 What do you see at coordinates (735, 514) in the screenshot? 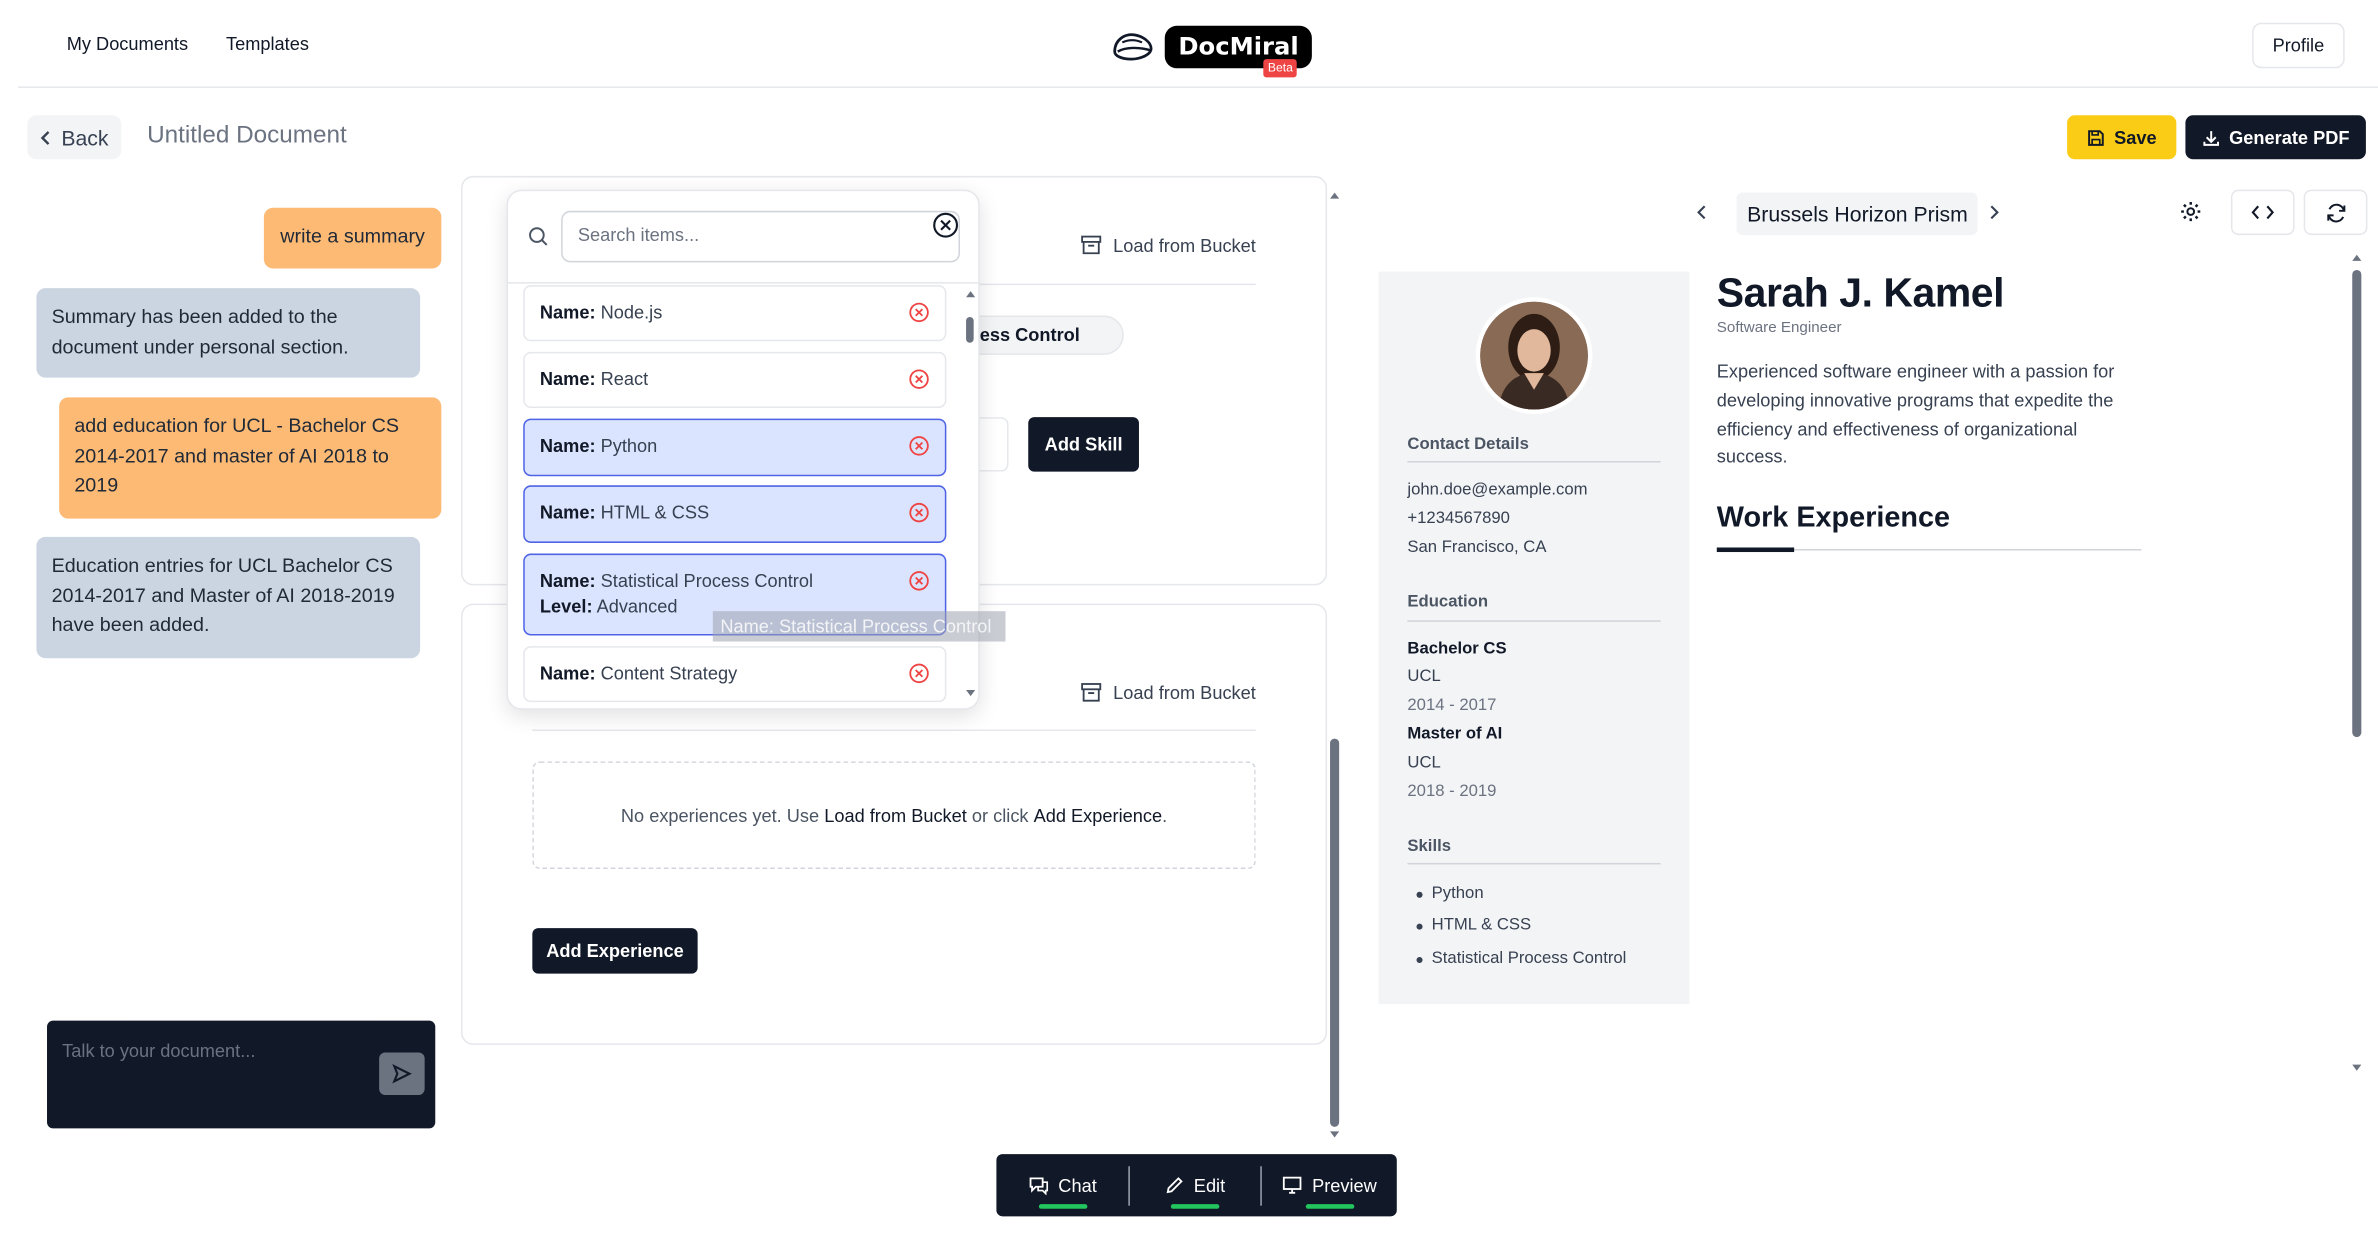
I see `bucket-item-selected: Name: HTML & CSS` at bounding box center [735, 514].